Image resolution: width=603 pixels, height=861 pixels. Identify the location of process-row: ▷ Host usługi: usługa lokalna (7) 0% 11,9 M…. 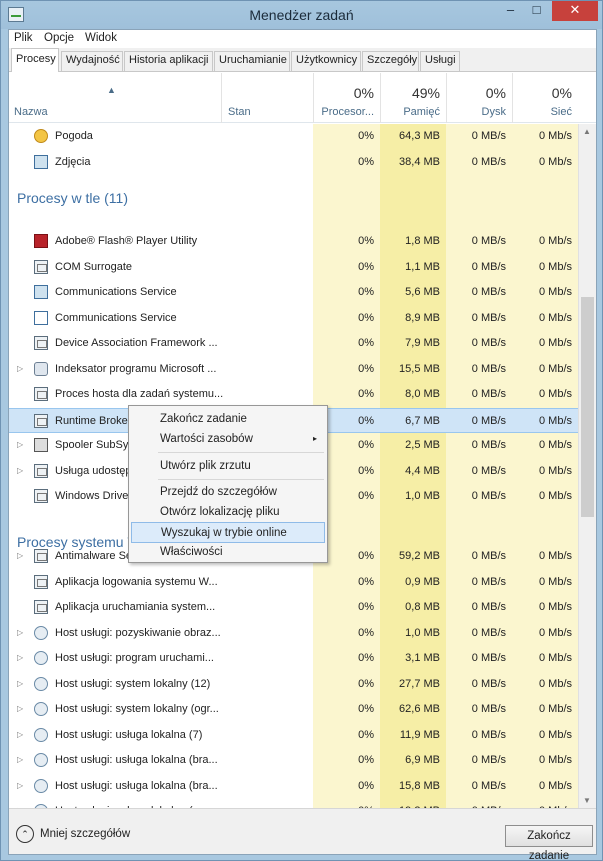
(293, 735).